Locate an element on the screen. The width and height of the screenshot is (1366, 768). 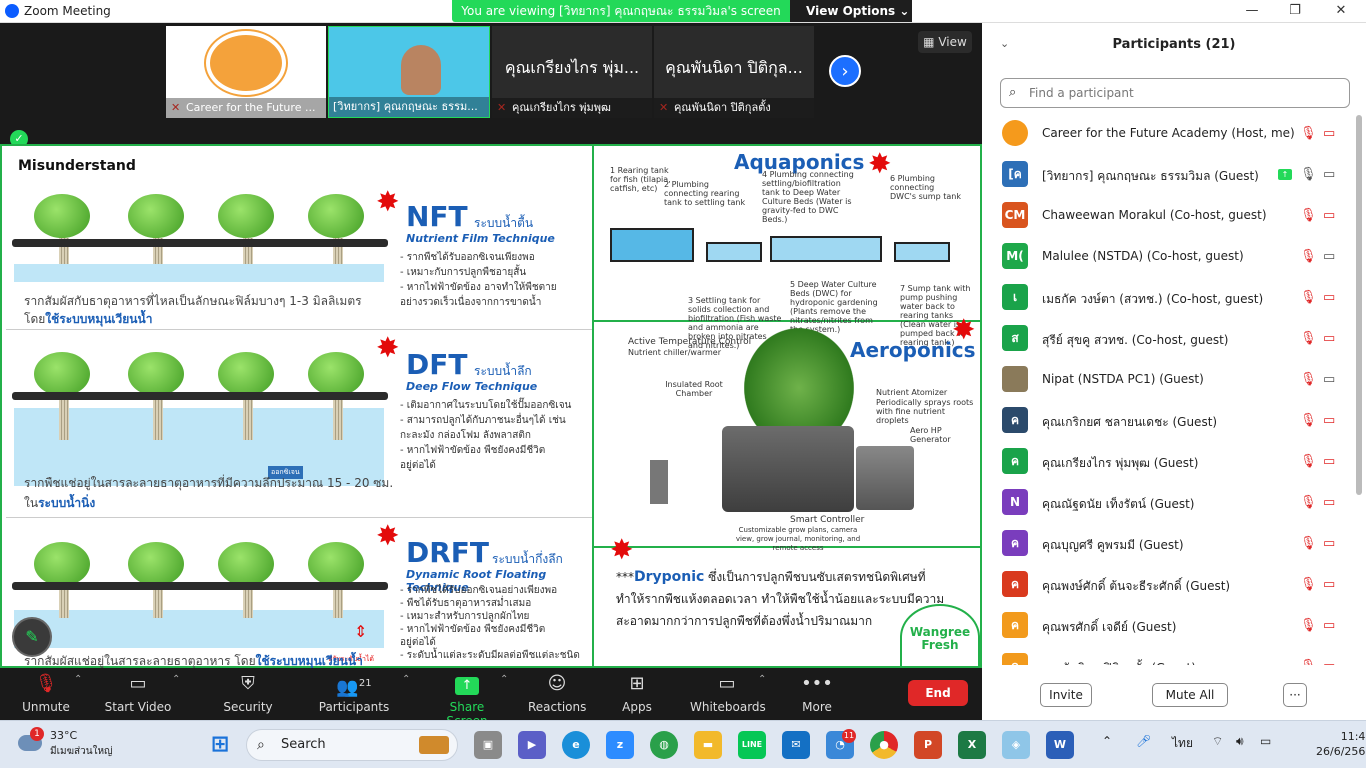
mic-icon: 🎙︎ is located at coordinates (1308, 174).